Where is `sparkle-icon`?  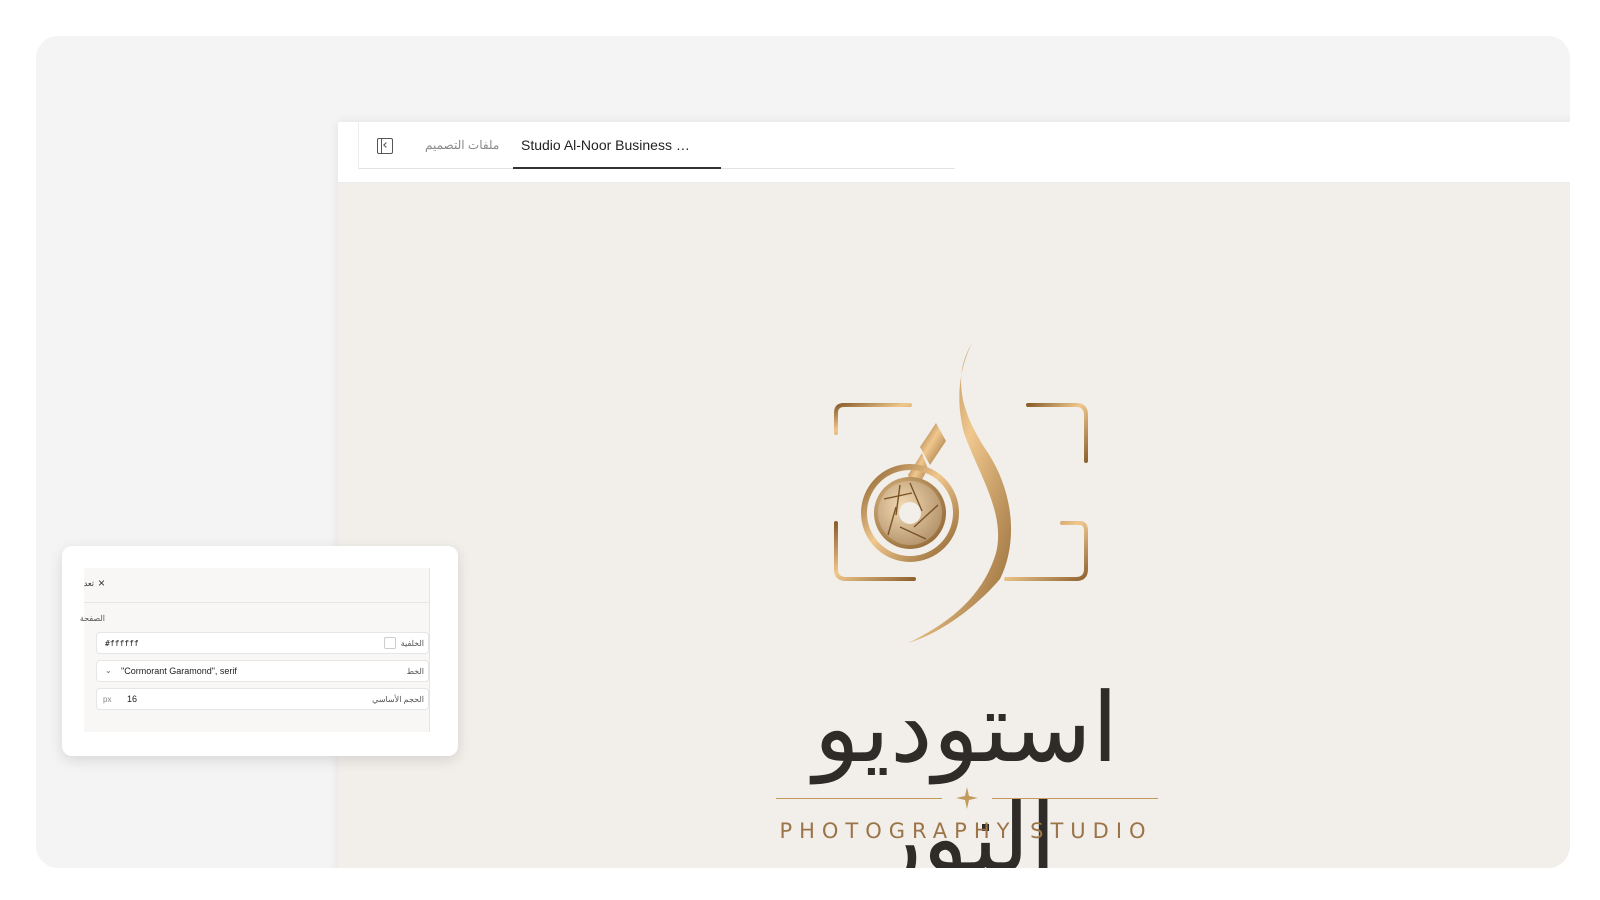 sparkle-icon is located at coordinates (967, 798).